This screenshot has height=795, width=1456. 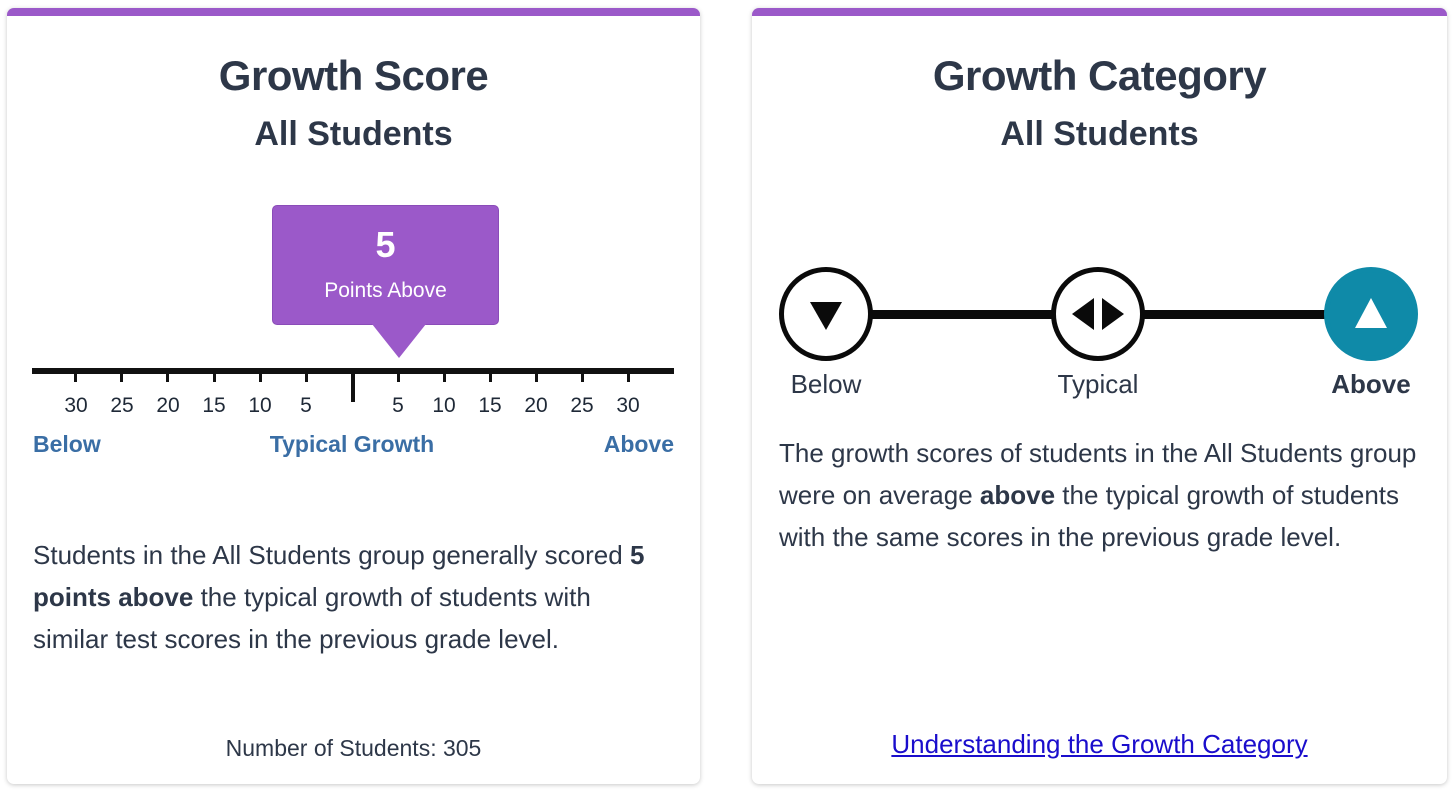 I want to click on category-typical-marker, so click(x=1098, y=314).